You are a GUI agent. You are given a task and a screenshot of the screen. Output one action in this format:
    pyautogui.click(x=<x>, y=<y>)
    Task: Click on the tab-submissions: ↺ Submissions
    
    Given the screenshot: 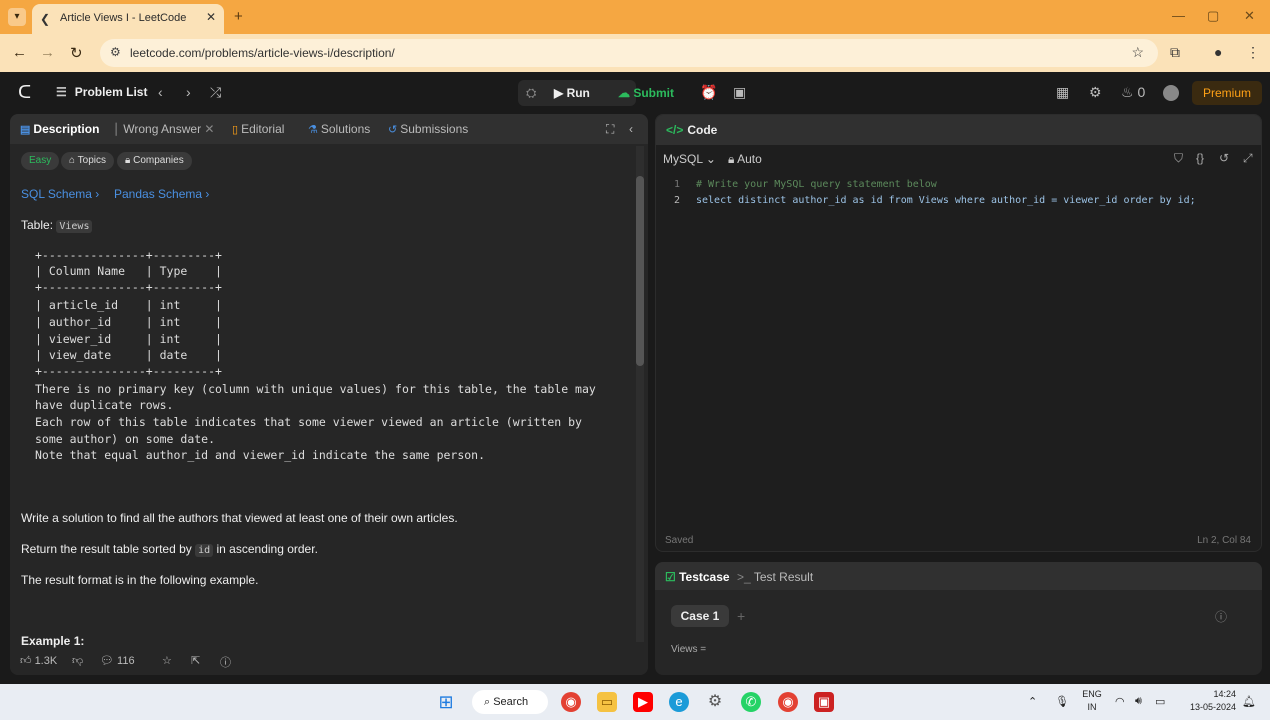 What is the action you would take?
    pyautogui.click(x=428, y=129)
    